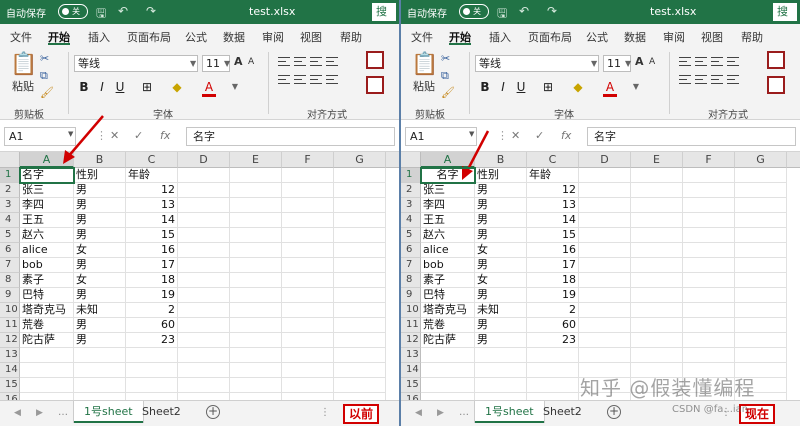  Describe the element at coordinates (411, 190) in the screenshot. I see `row-header: 2` at that location.